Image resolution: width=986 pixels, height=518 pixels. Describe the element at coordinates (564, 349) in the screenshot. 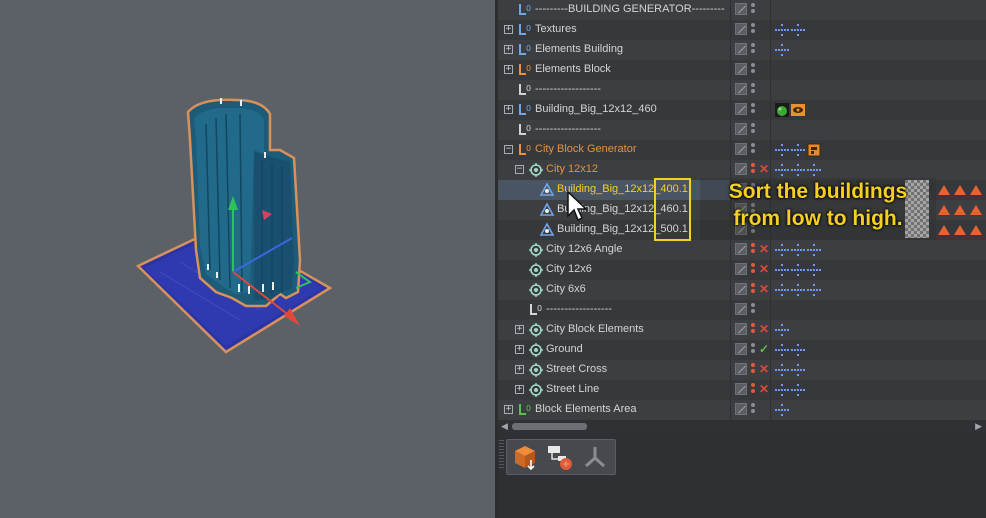

I see `object-name: Ground` at that location.